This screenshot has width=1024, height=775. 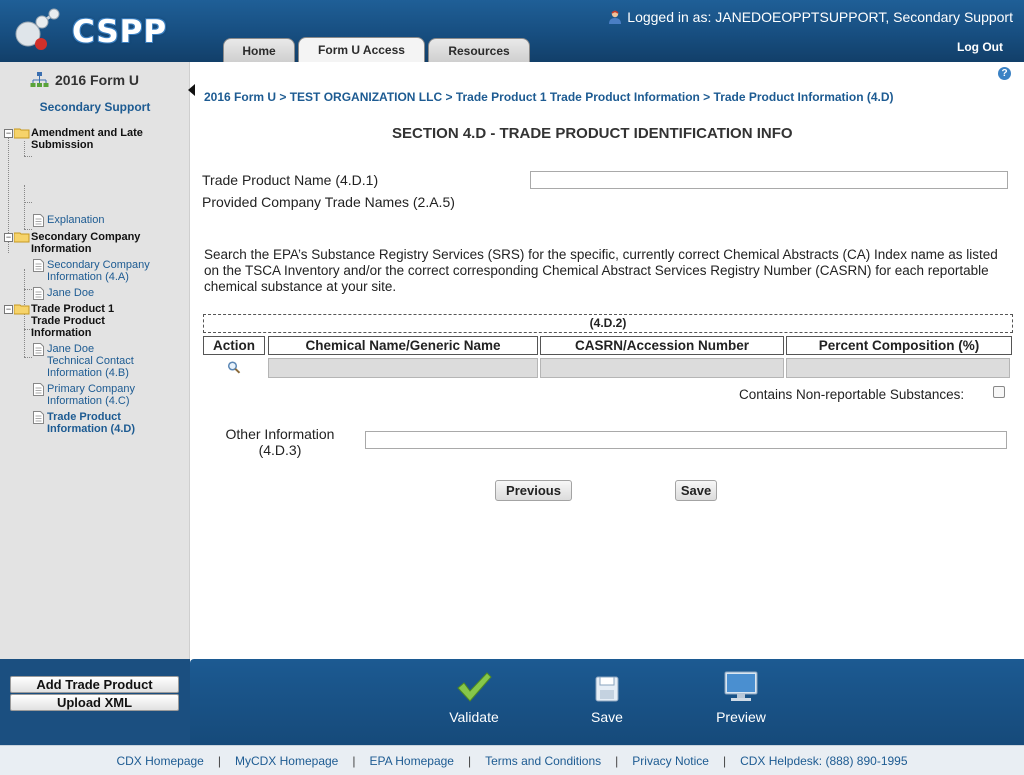 I want to click on non-reportable-checkbox, so click(x=999, y=392).